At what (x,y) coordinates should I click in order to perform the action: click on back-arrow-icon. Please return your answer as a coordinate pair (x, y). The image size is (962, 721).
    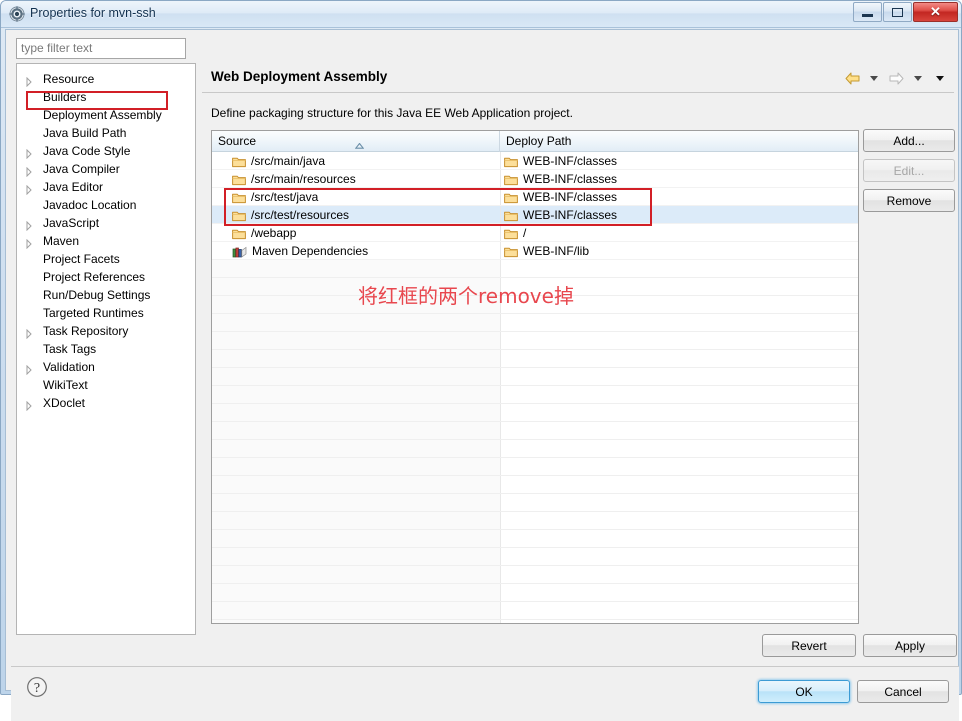
    Looking at the image, I should click on (852, 78).